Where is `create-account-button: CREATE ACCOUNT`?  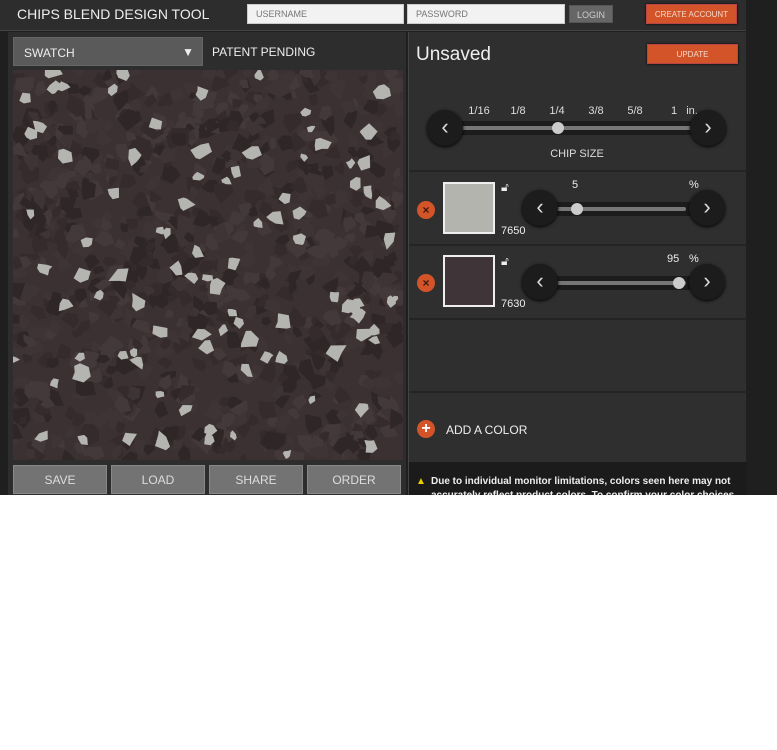
create-account-button: CREATE ACCOUNT is located at coordinates (691, 14).